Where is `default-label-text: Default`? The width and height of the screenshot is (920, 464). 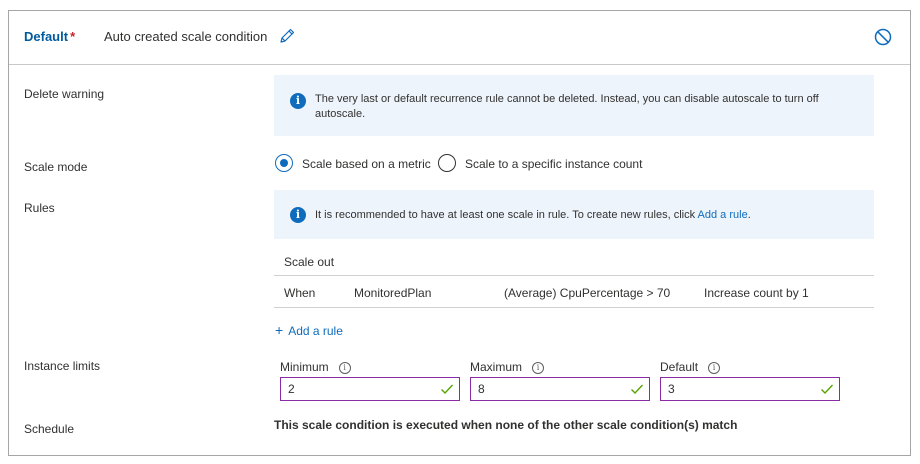
default-label-text: Default is located at coordinates (679, 367).